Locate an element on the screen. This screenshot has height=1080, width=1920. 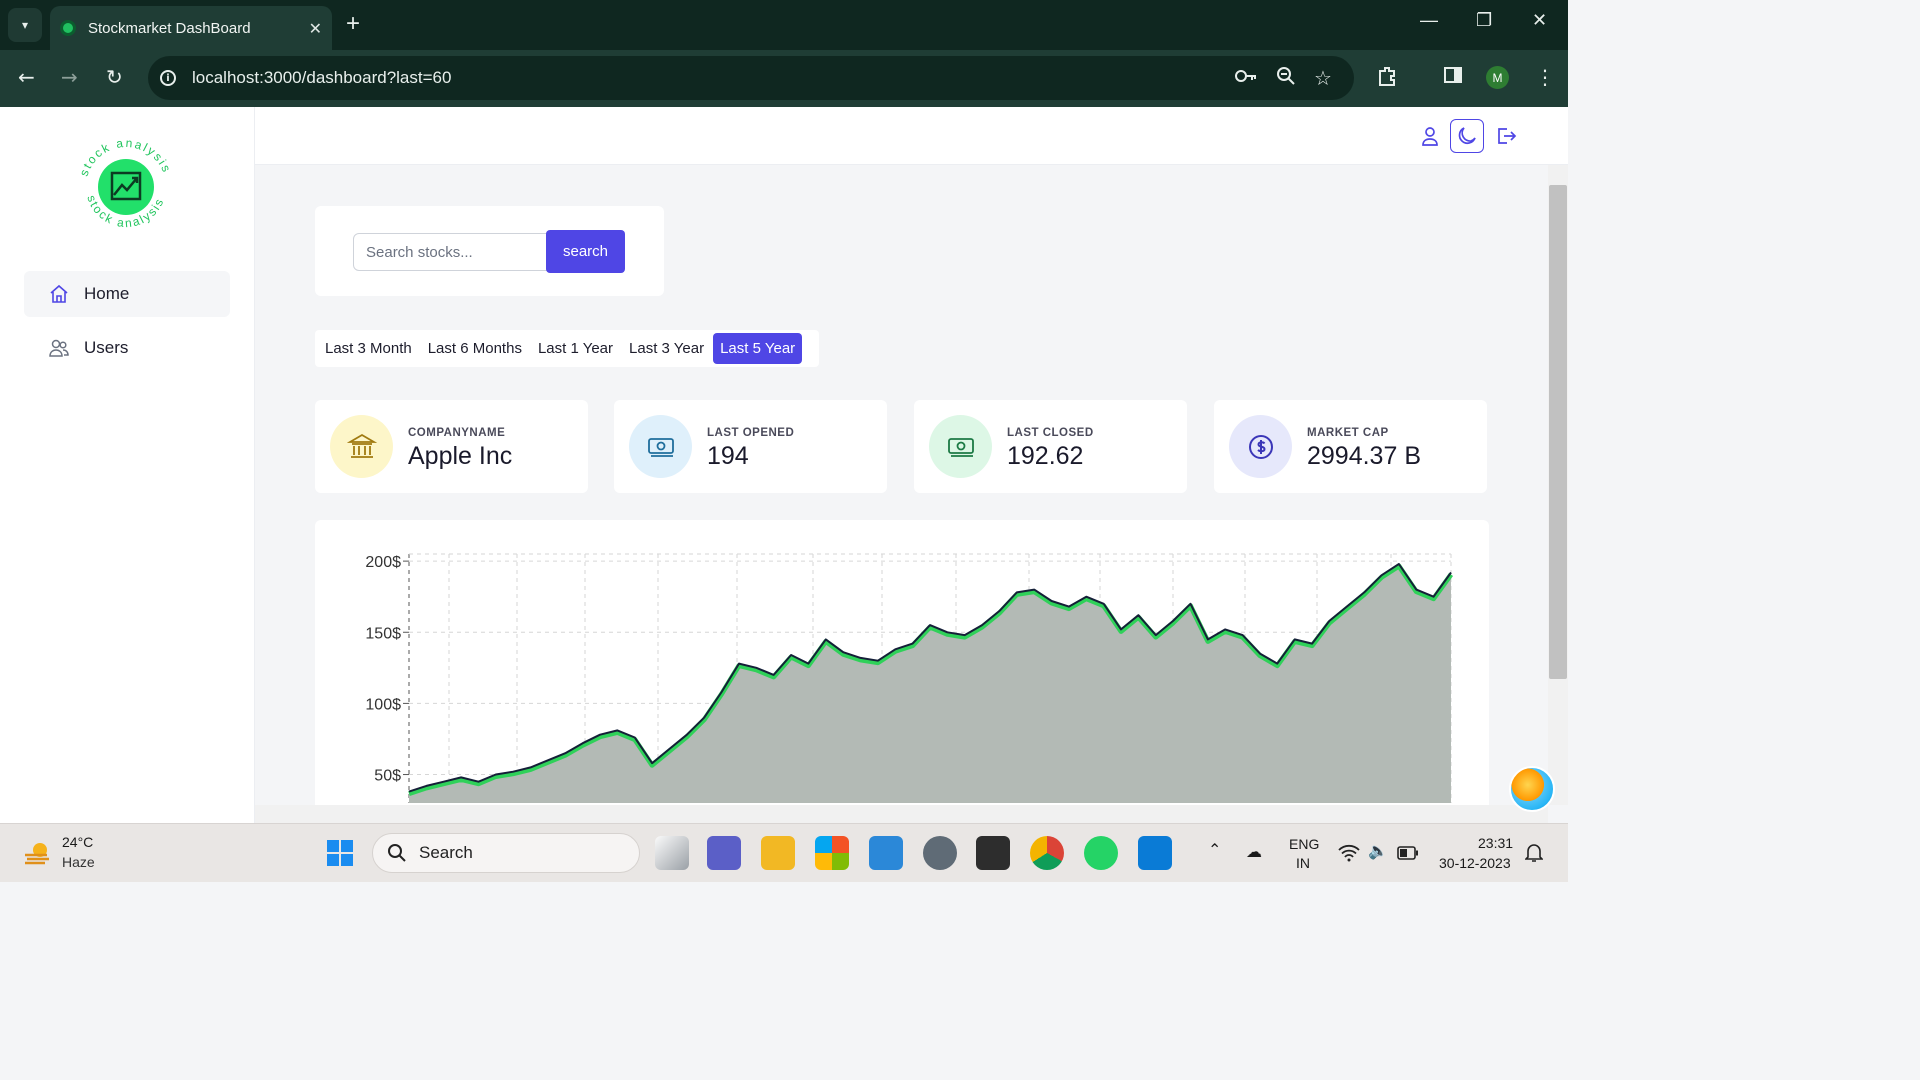
users-icon is located at coordinates (59, 348).